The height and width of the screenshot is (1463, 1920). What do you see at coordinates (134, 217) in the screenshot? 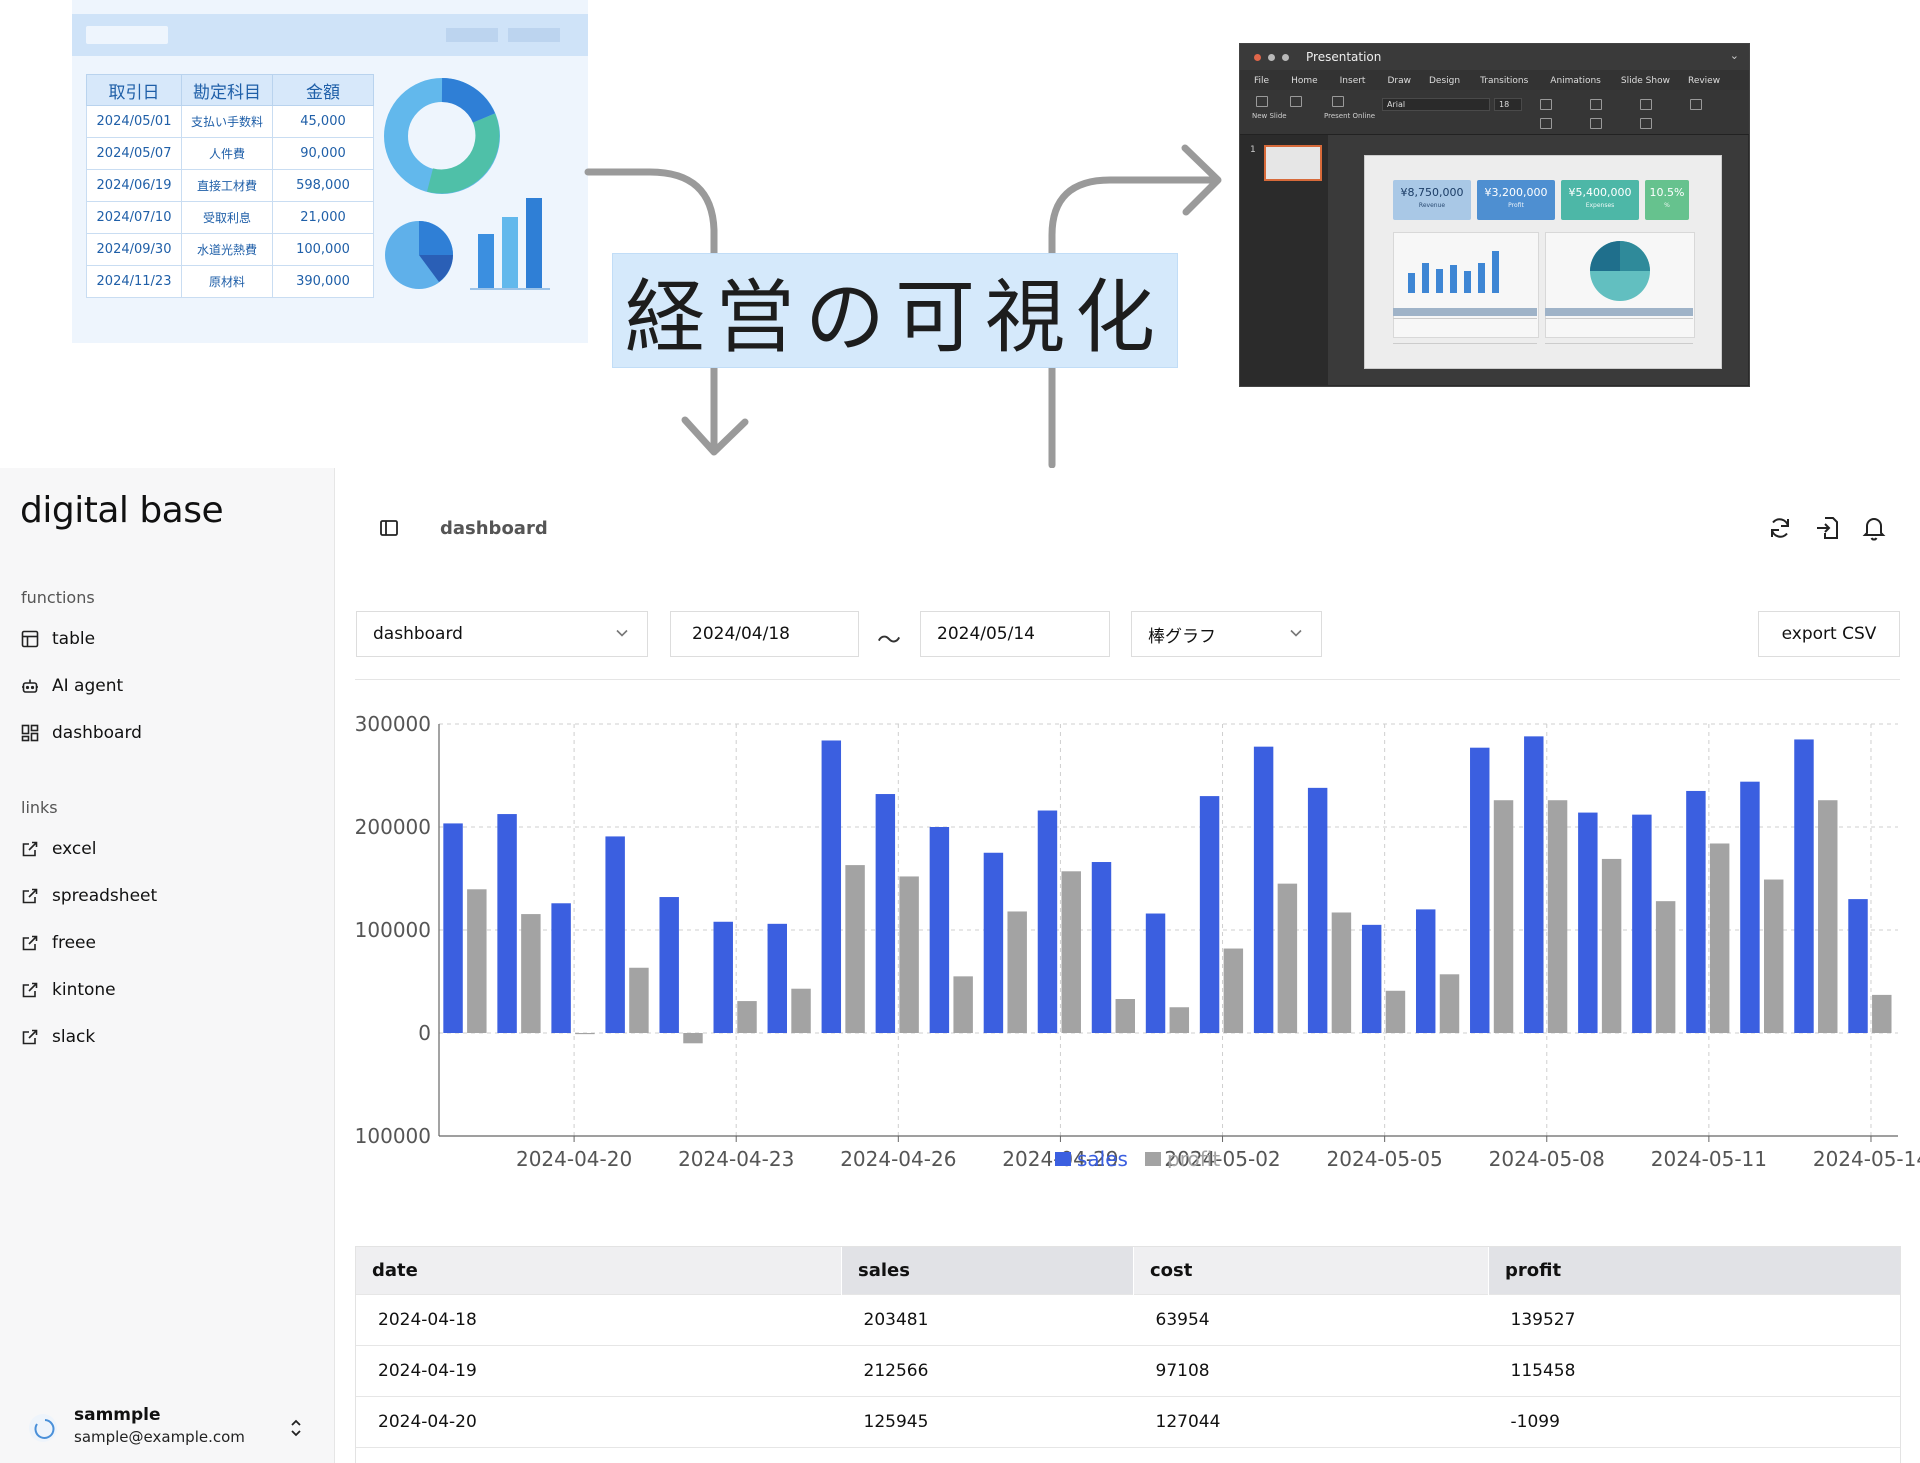
I see `ledger-cell: 2024/07/10` at bounding box center [134, 217].